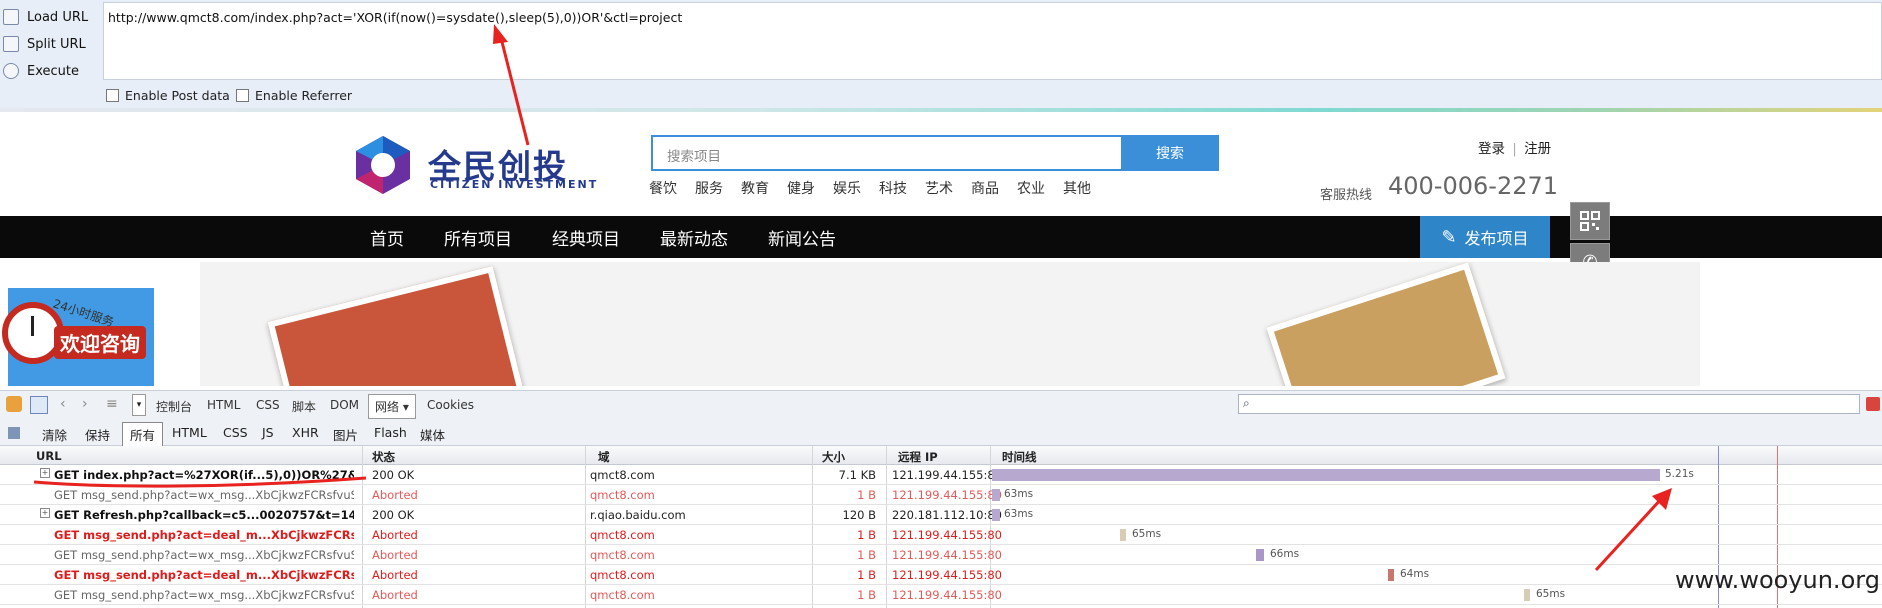 This screenshot has height=608, width=1882. Describe the element at coordinates (45, 513) in the screenshot. I see `expand-icon: +` at that location.